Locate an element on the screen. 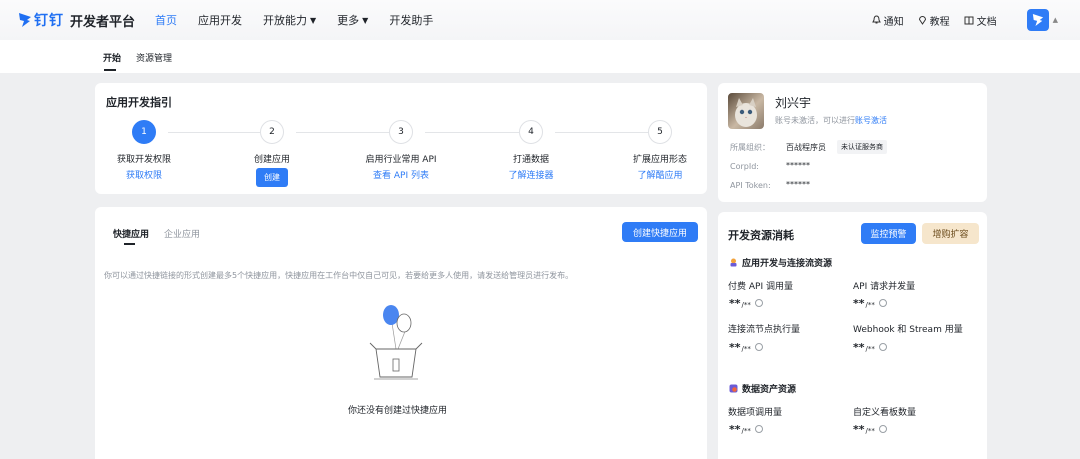 This screenshot has height=459, width=1080. user-avatar is located at coordinates (1037, 20).